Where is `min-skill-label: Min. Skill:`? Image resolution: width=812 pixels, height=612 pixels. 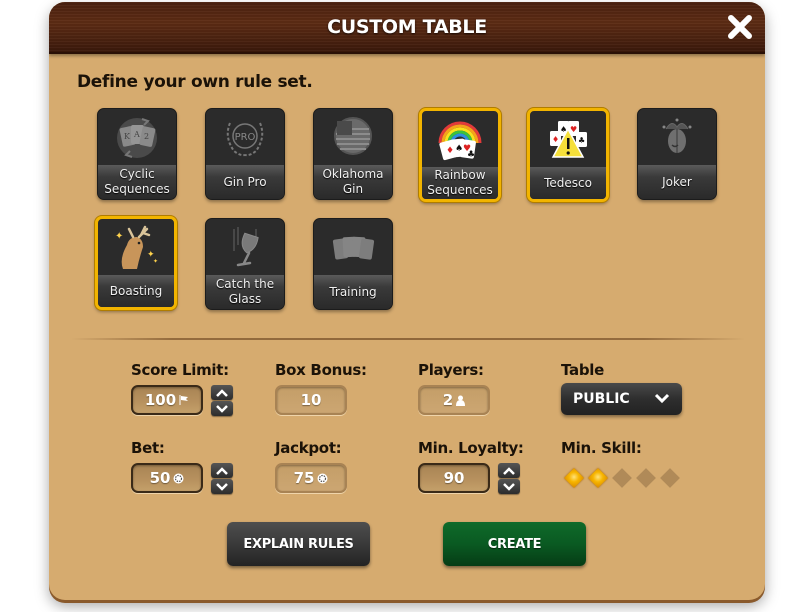
min-skill-label: Min. Skill: is located at coordinates (601, 448).